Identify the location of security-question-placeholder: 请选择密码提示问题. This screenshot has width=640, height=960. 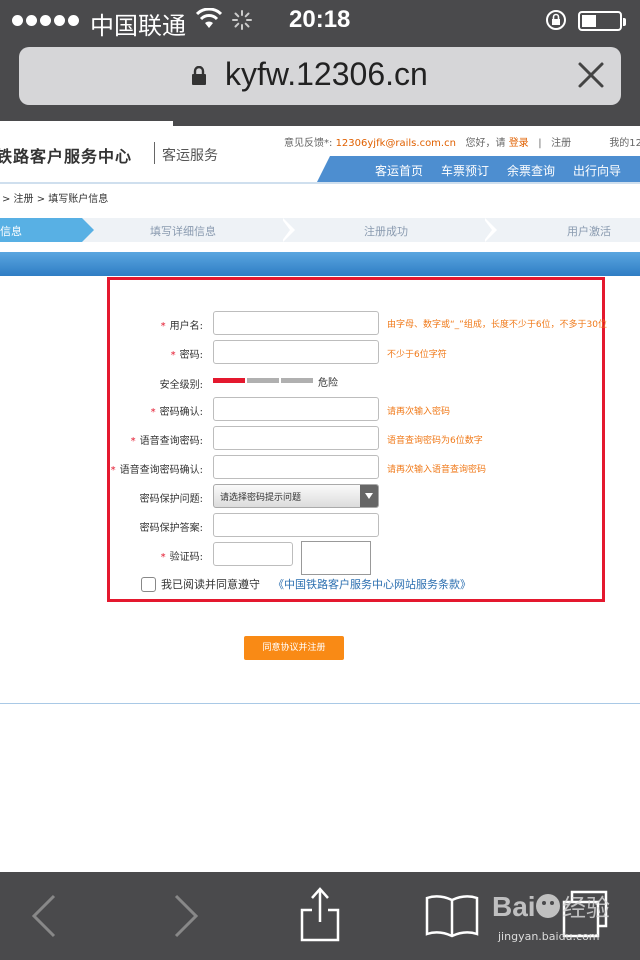
(261, 498).